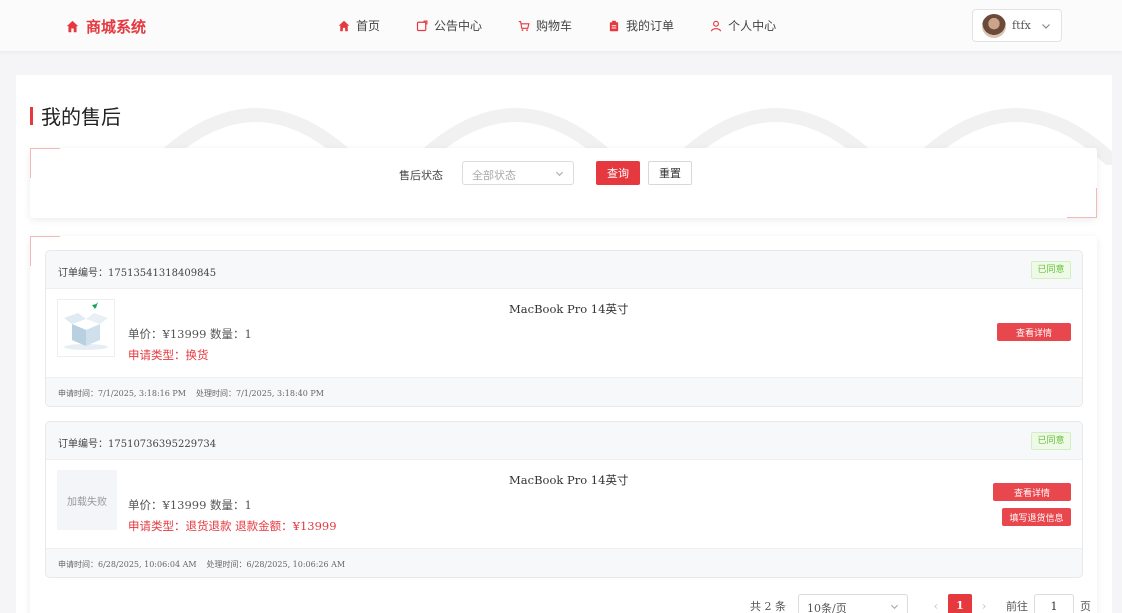 The image size is (1122, 613). What do you see at coordinates (422, 25) in the screenshot?
I see `notice-icon` at bounding box center [422, 25].